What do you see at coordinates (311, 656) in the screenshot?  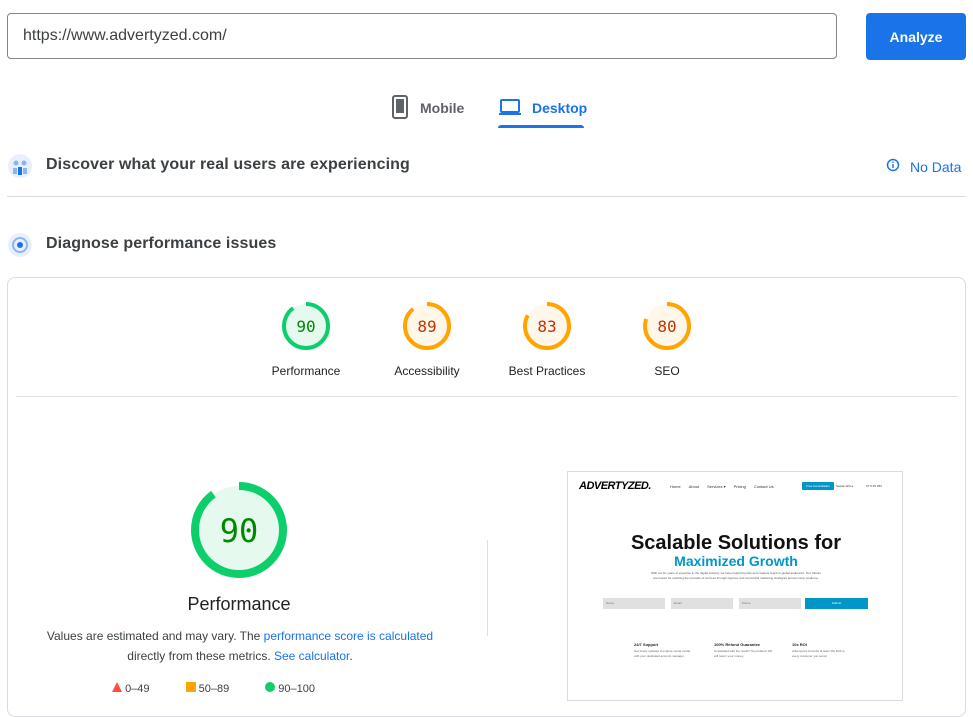 I see `calculator-link: See calculator` at bounding box center [311, 656].